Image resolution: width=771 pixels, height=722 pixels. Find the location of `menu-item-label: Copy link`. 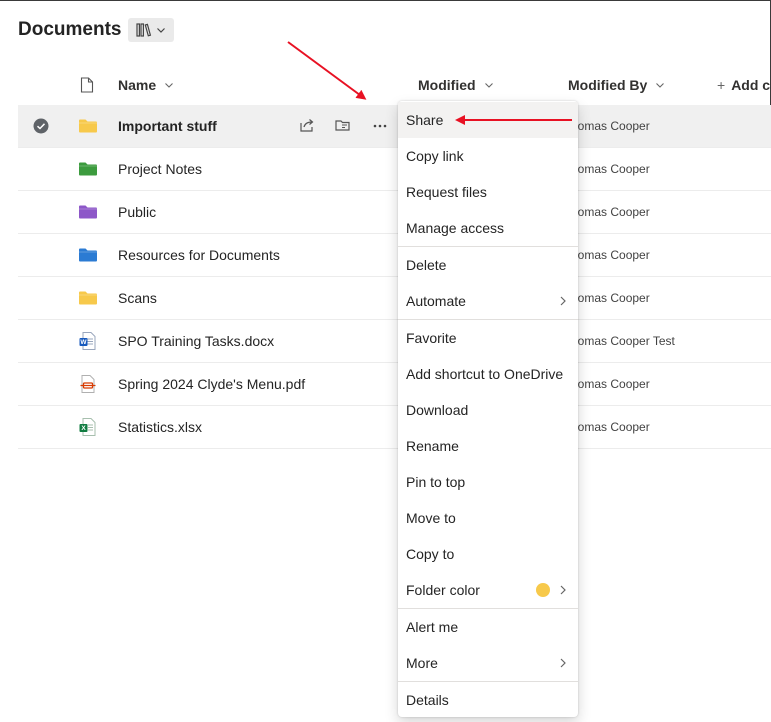

menu-item-label: Copy link is located at coordinates (435, 156).